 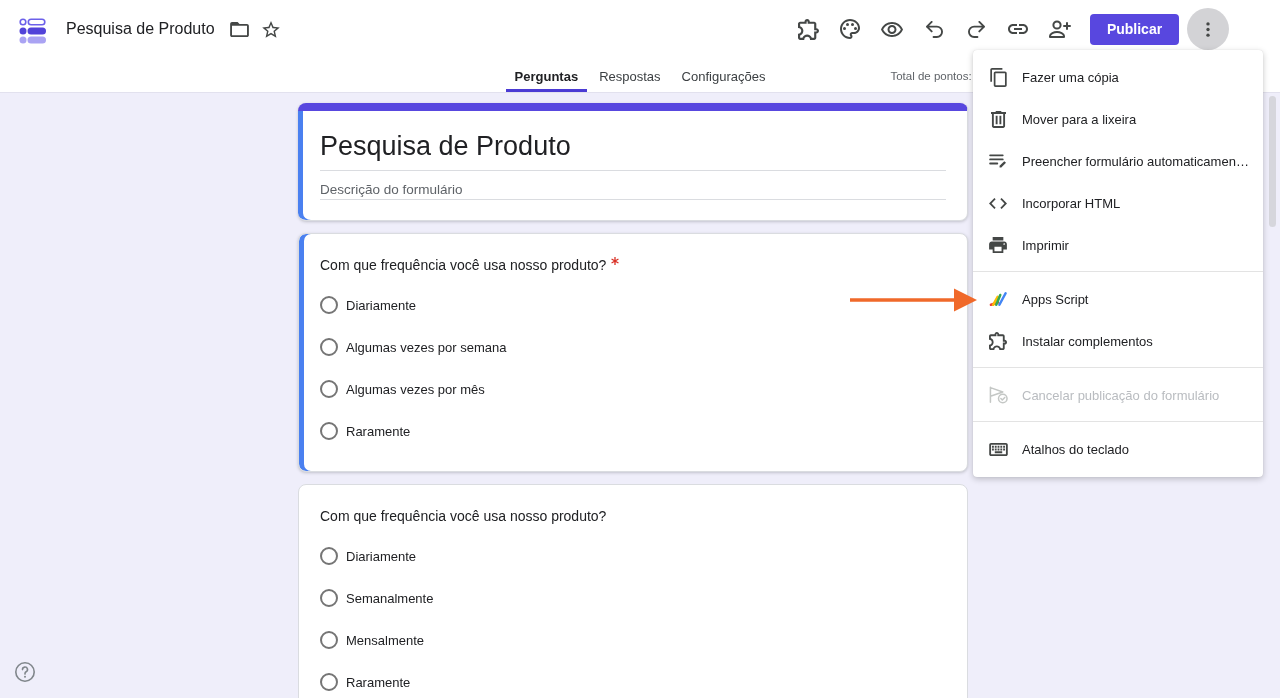 I want to click on tab: Respostas, so click(x=630, y=75).